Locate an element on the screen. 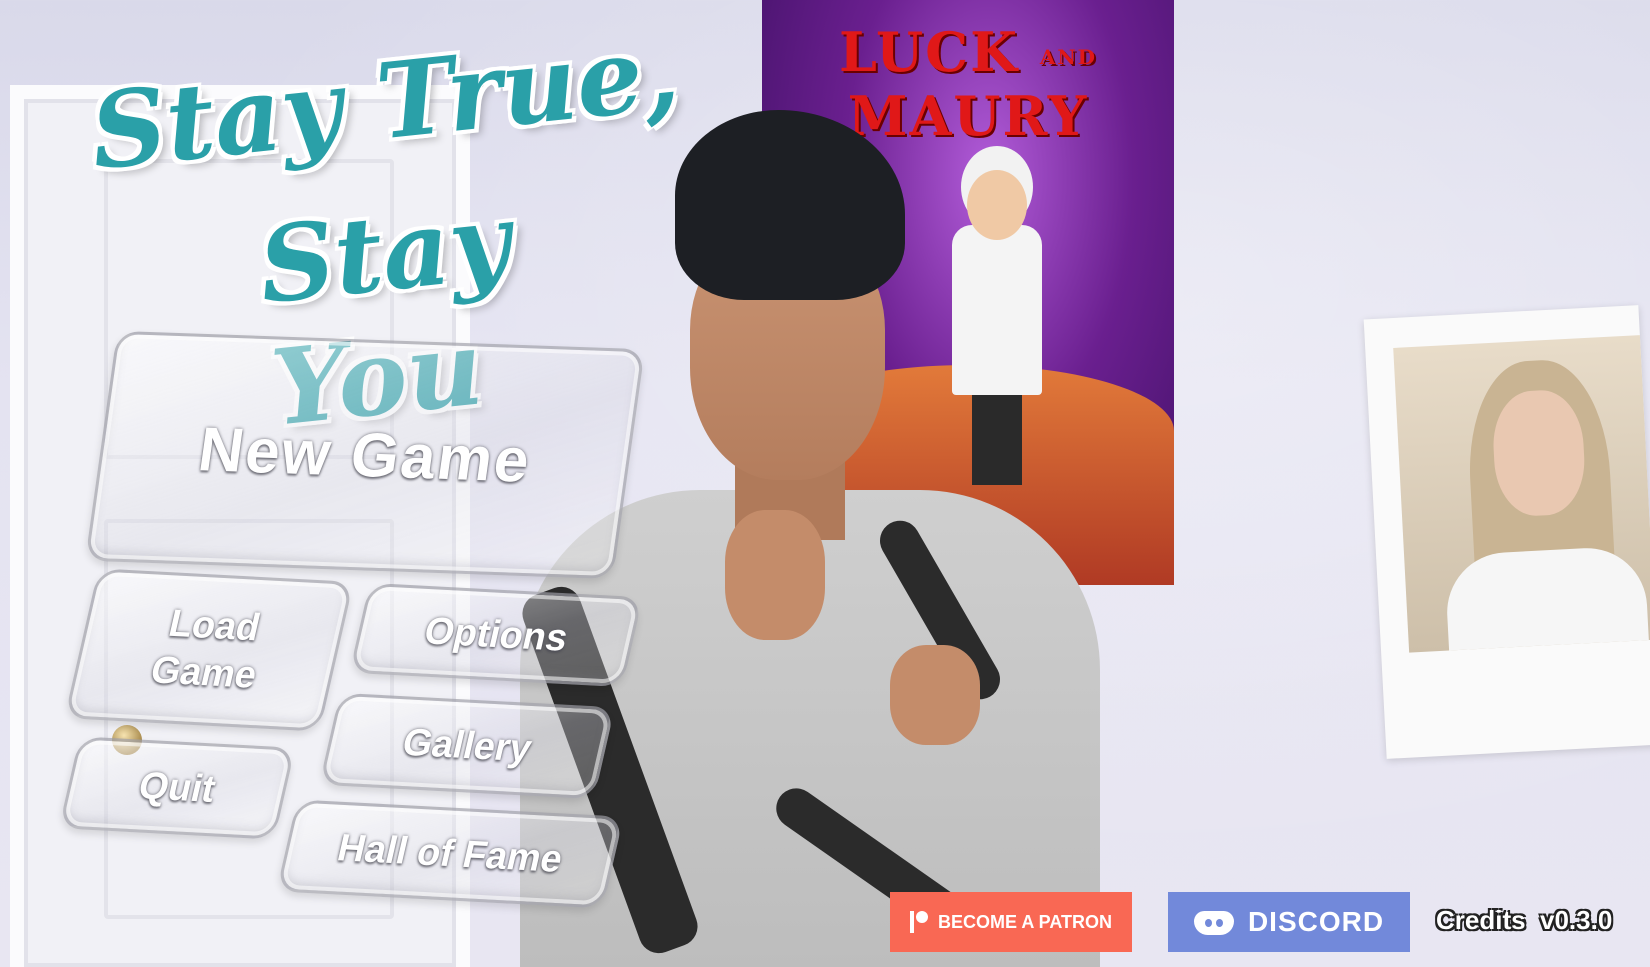  patron-label: BECOME A PATRON is located at coordinates (1025, 921).